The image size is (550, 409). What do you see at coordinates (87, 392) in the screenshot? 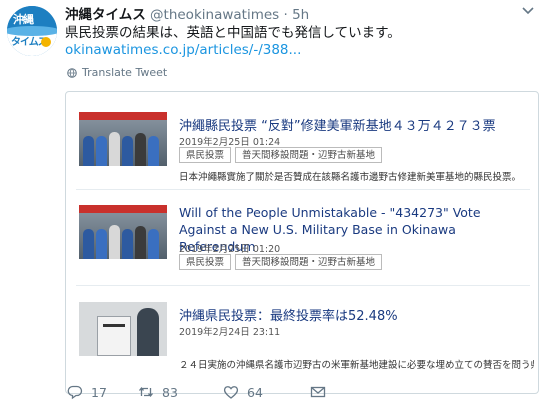
I see `reply-button: 17` at bounding box center [87, 392].